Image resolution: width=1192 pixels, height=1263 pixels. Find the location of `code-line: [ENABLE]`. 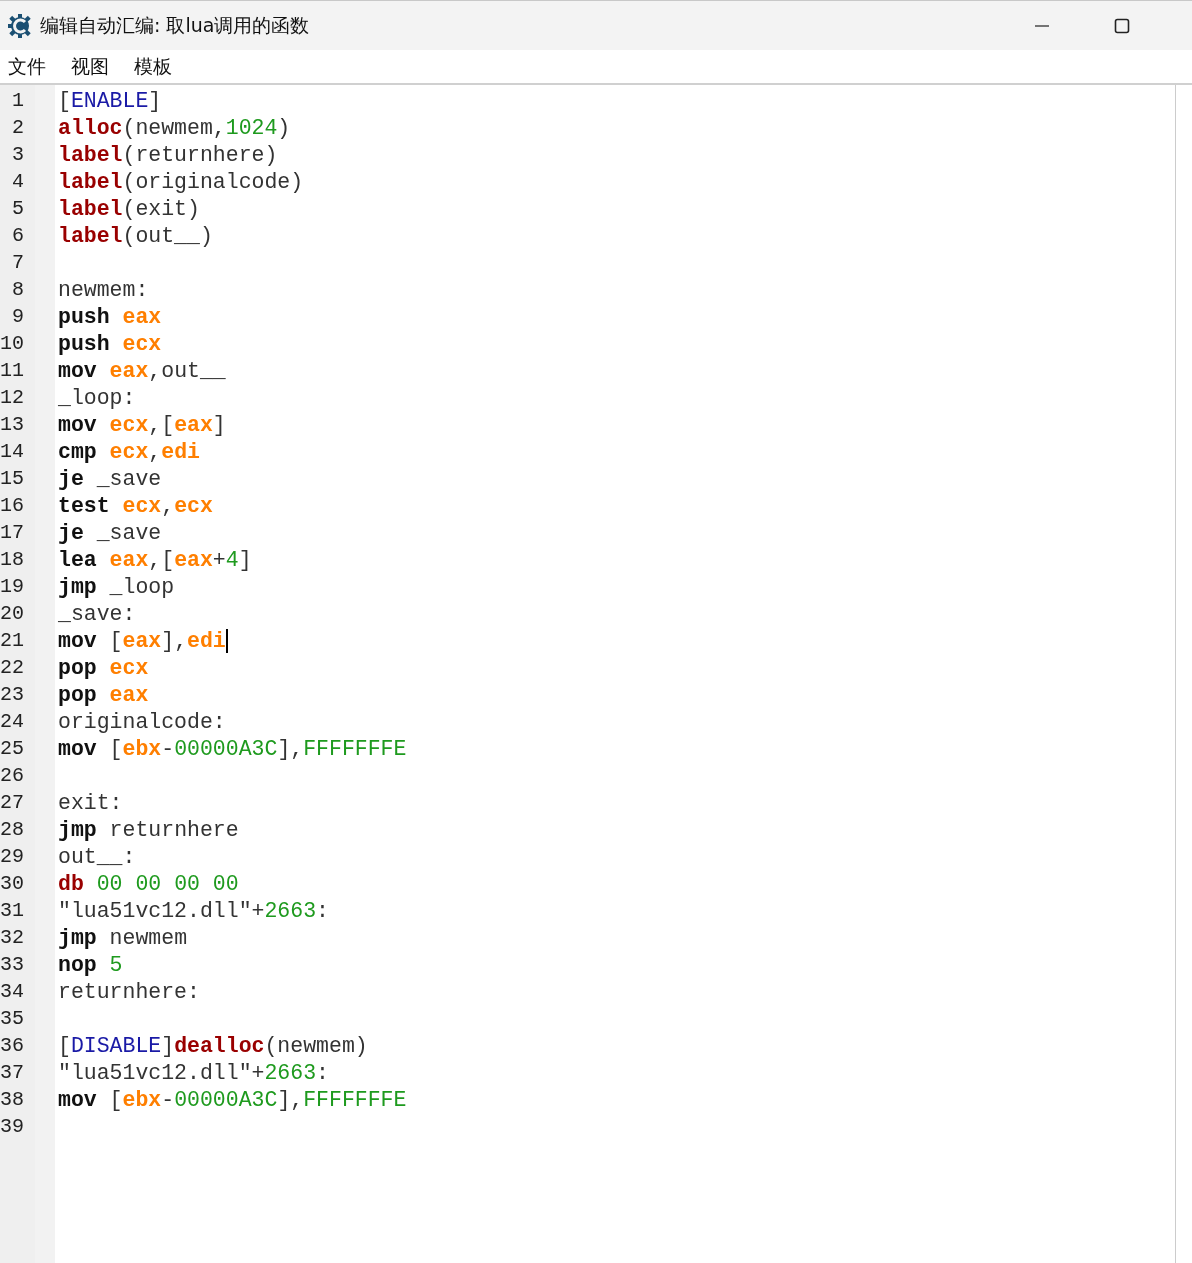

code-line: [ENABLE] is located at coordinates (110, 100).